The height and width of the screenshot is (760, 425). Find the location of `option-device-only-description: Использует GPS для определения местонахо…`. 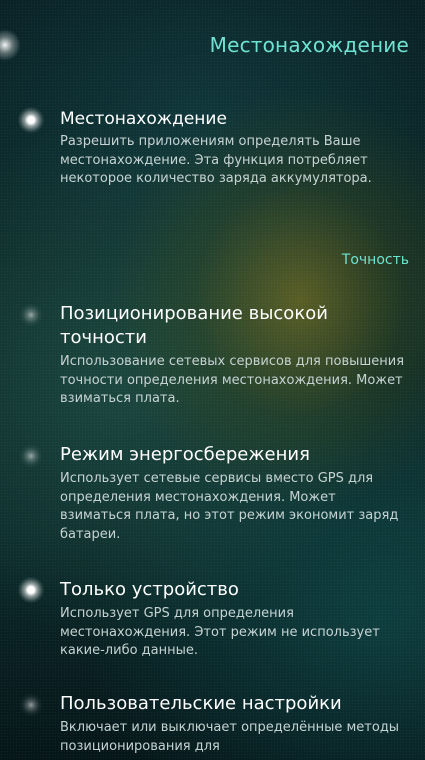

option-device-only-description: Использует GPS для определения местонахо… is located at coordinates (220, 632).